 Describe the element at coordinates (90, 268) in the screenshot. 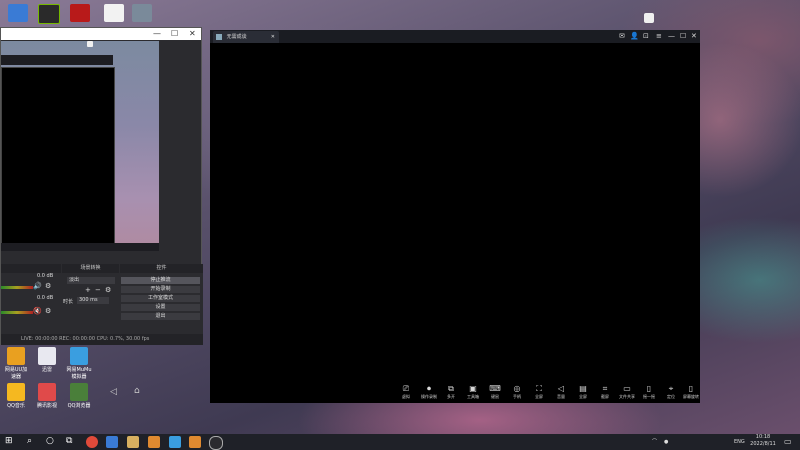

I see `transition-header: 场景转换` at that location.